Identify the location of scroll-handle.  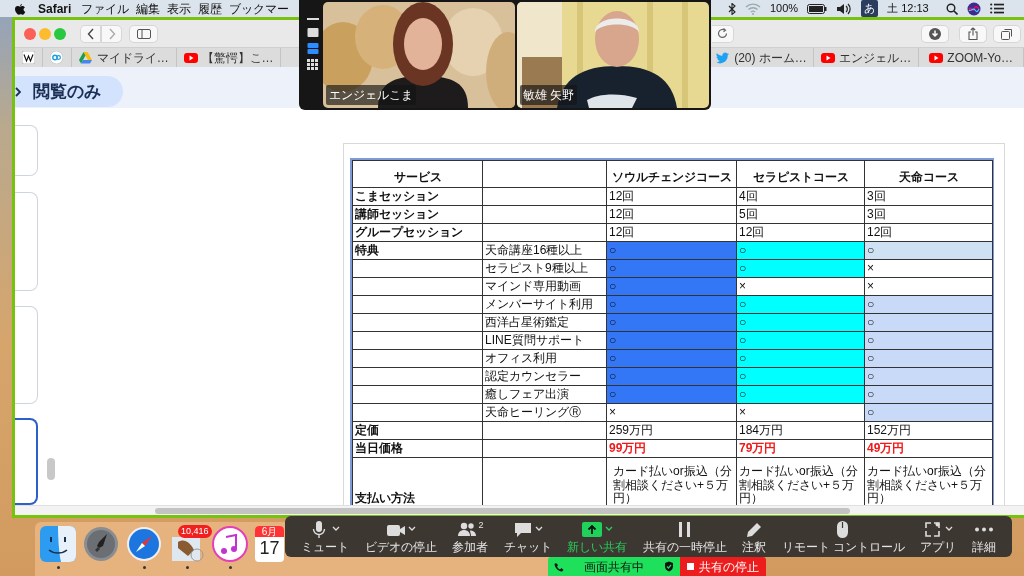
(51, 469).